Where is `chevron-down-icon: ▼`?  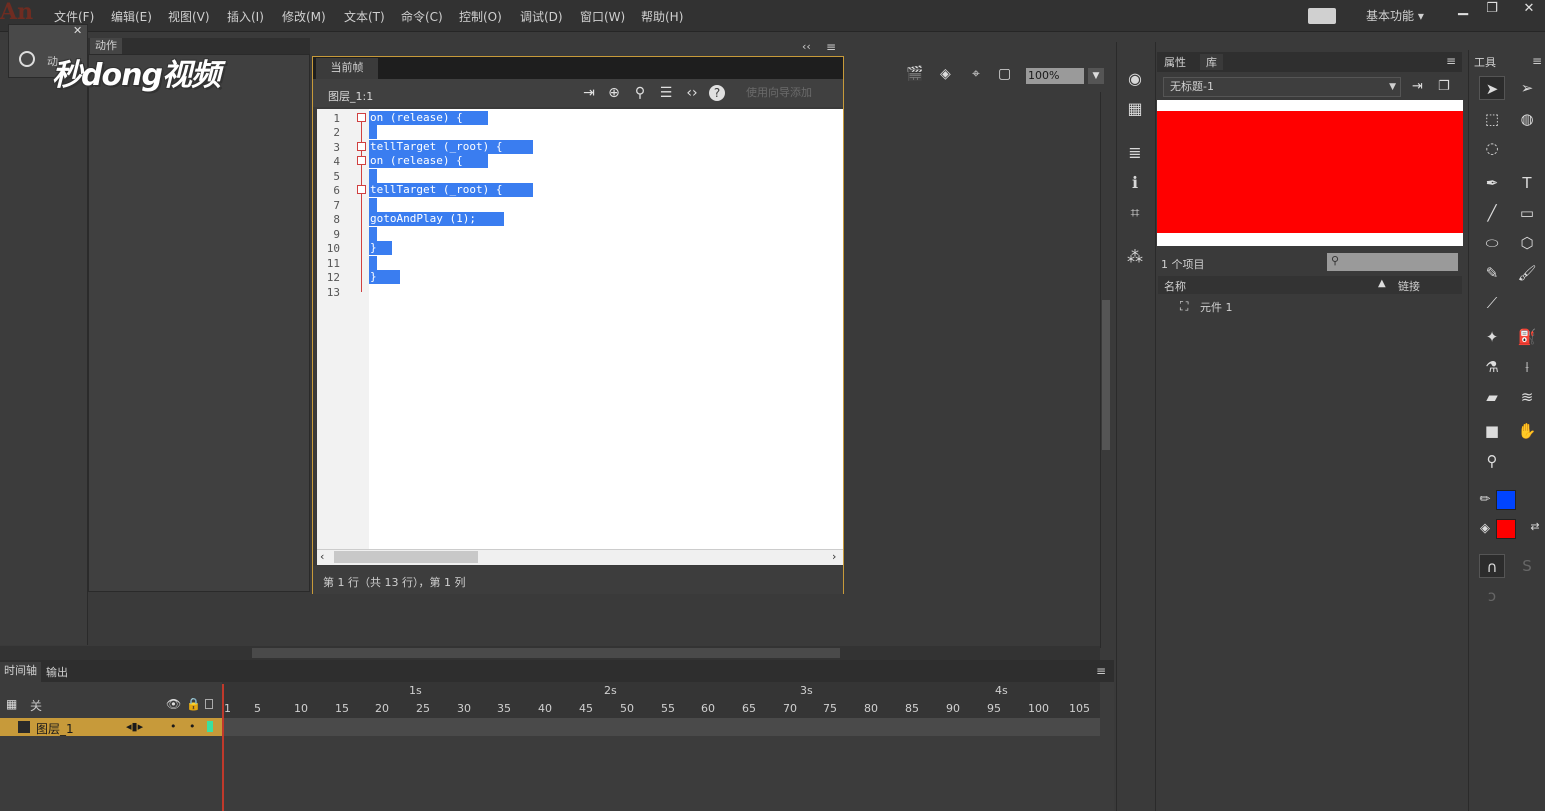
chevron-down-icon: ▼ is located at coordinates (1096, 76).